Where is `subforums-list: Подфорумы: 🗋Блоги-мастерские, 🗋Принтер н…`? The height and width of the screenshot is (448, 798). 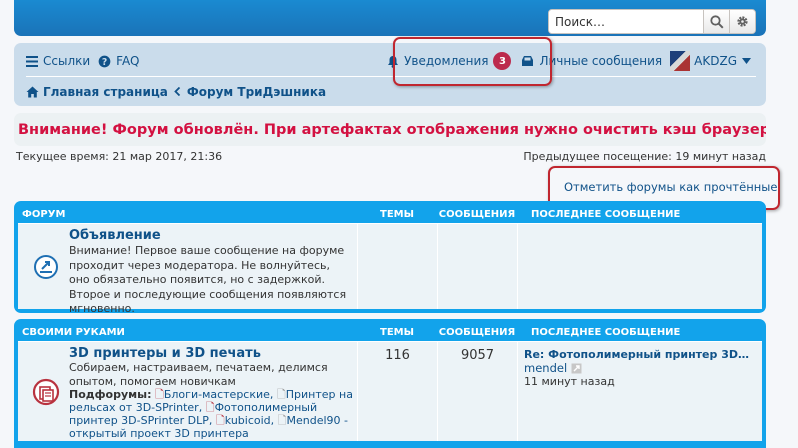 subforums-list: Подфорумы: 🗋Блоги-мастерские, 🗋Принтер н… is located at coordinates (211, 414).